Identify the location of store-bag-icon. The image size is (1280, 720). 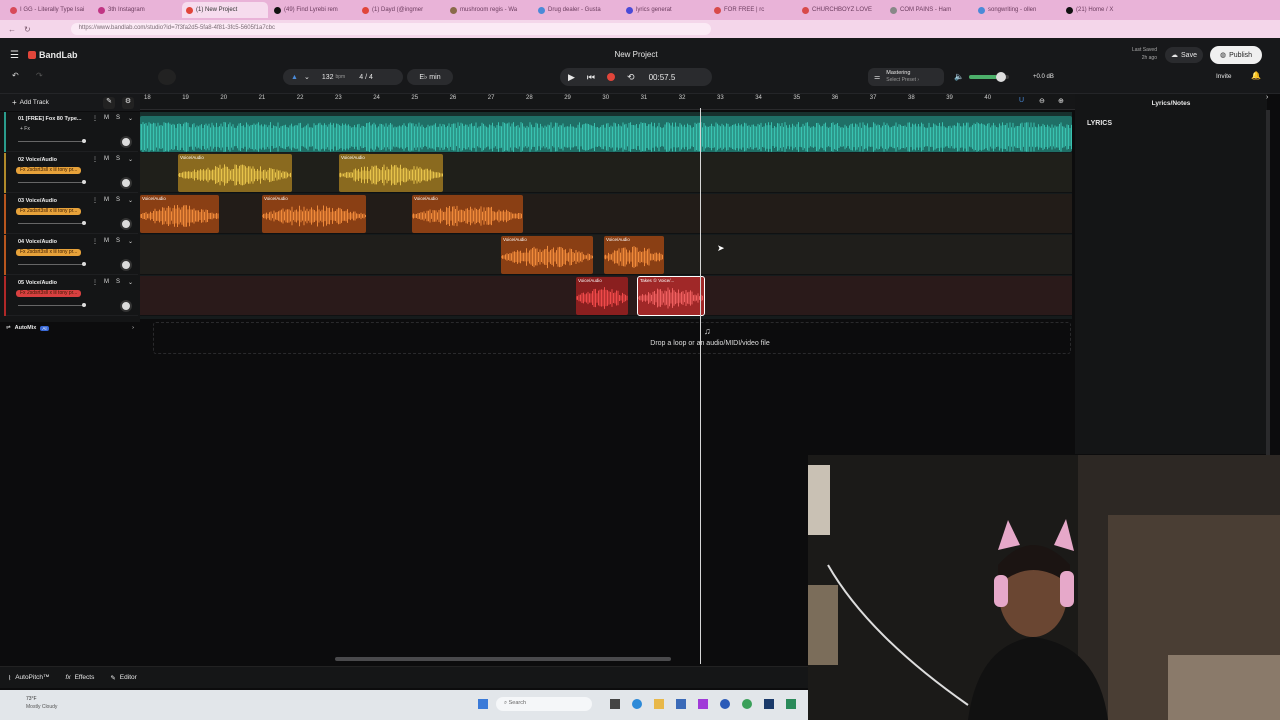
(791, 704).